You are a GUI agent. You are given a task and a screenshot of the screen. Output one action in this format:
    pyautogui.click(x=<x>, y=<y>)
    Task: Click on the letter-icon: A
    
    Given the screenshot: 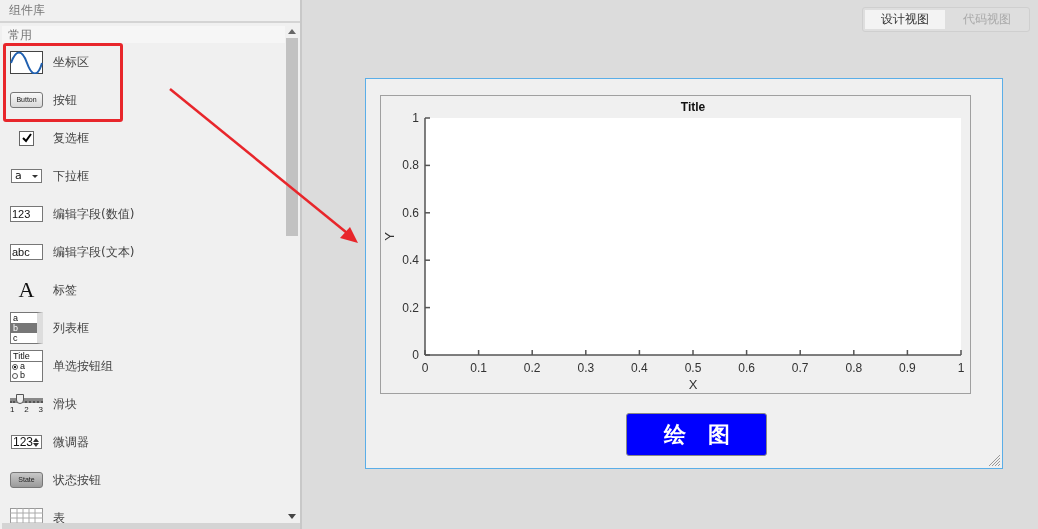 What is the action you would take?
    pyautogui.click(x=26, y=290)
    